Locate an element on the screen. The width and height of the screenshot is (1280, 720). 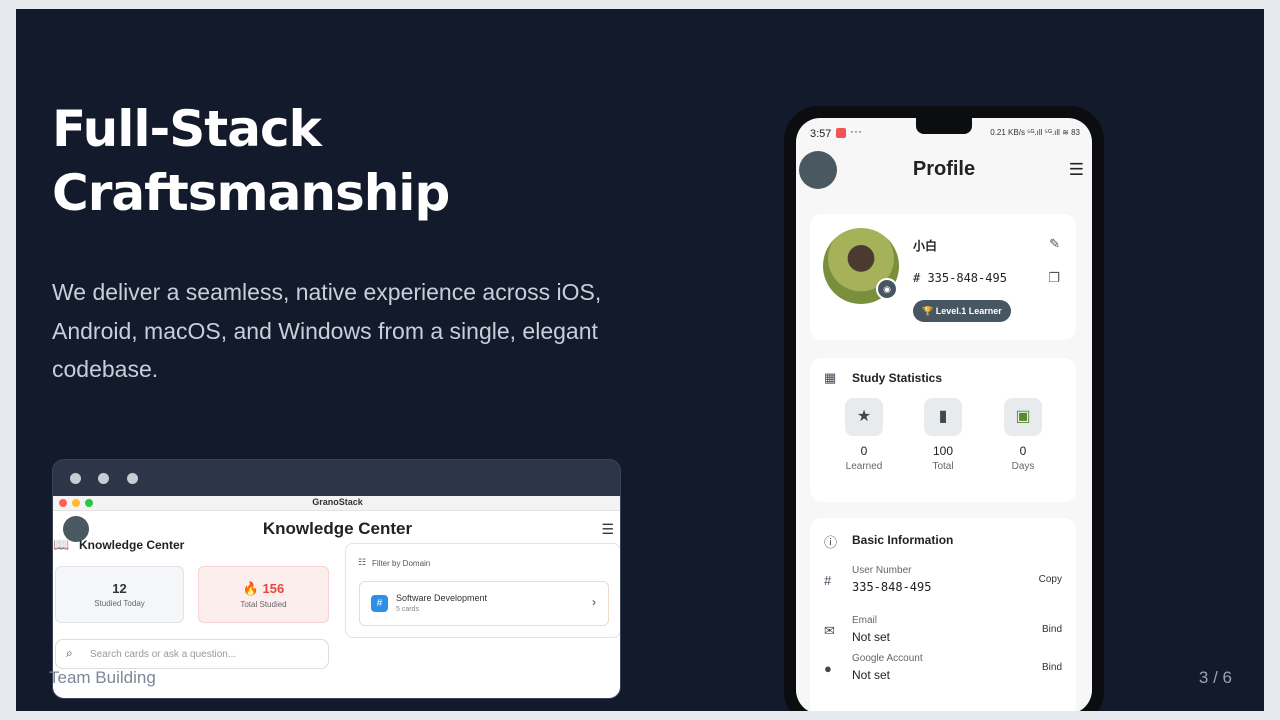
level-badge: 🏆 Level.1 Learner is located at coordinates (962, 311).